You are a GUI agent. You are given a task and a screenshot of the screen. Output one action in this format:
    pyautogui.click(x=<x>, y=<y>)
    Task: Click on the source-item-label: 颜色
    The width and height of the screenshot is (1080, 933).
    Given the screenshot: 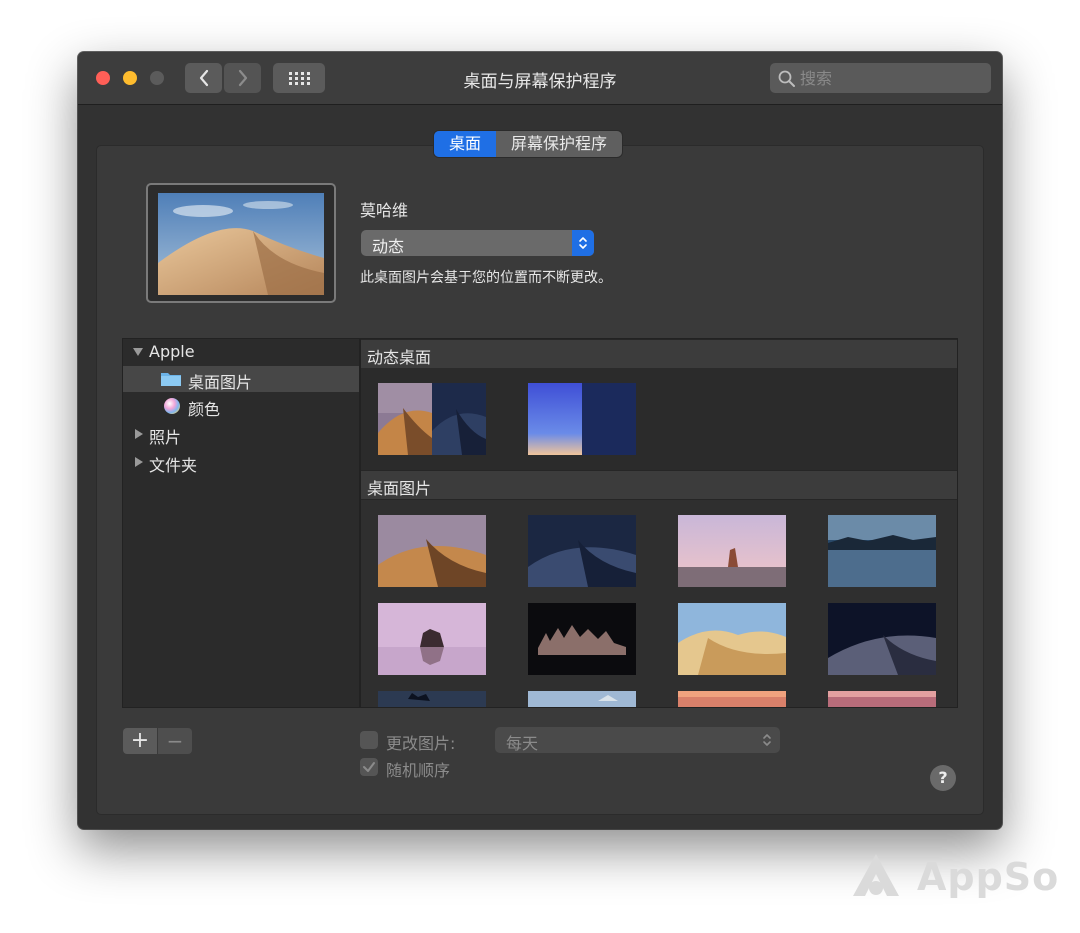 What is the action you would take?
    pyautogui.click(x=204, y=409)
    